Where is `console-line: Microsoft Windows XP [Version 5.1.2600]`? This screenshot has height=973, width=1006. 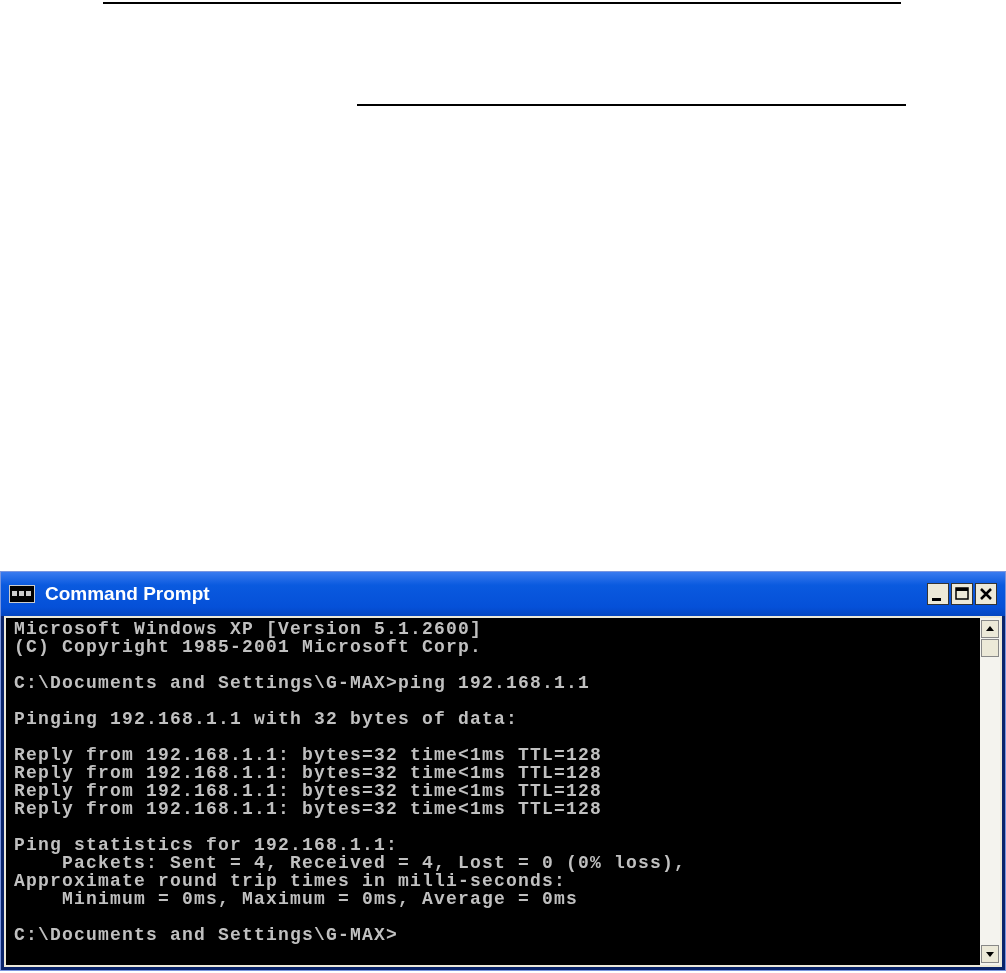 console-line: Microsoft Windows XP [Version 5.1.2600] is located at coordinates (249, 629).